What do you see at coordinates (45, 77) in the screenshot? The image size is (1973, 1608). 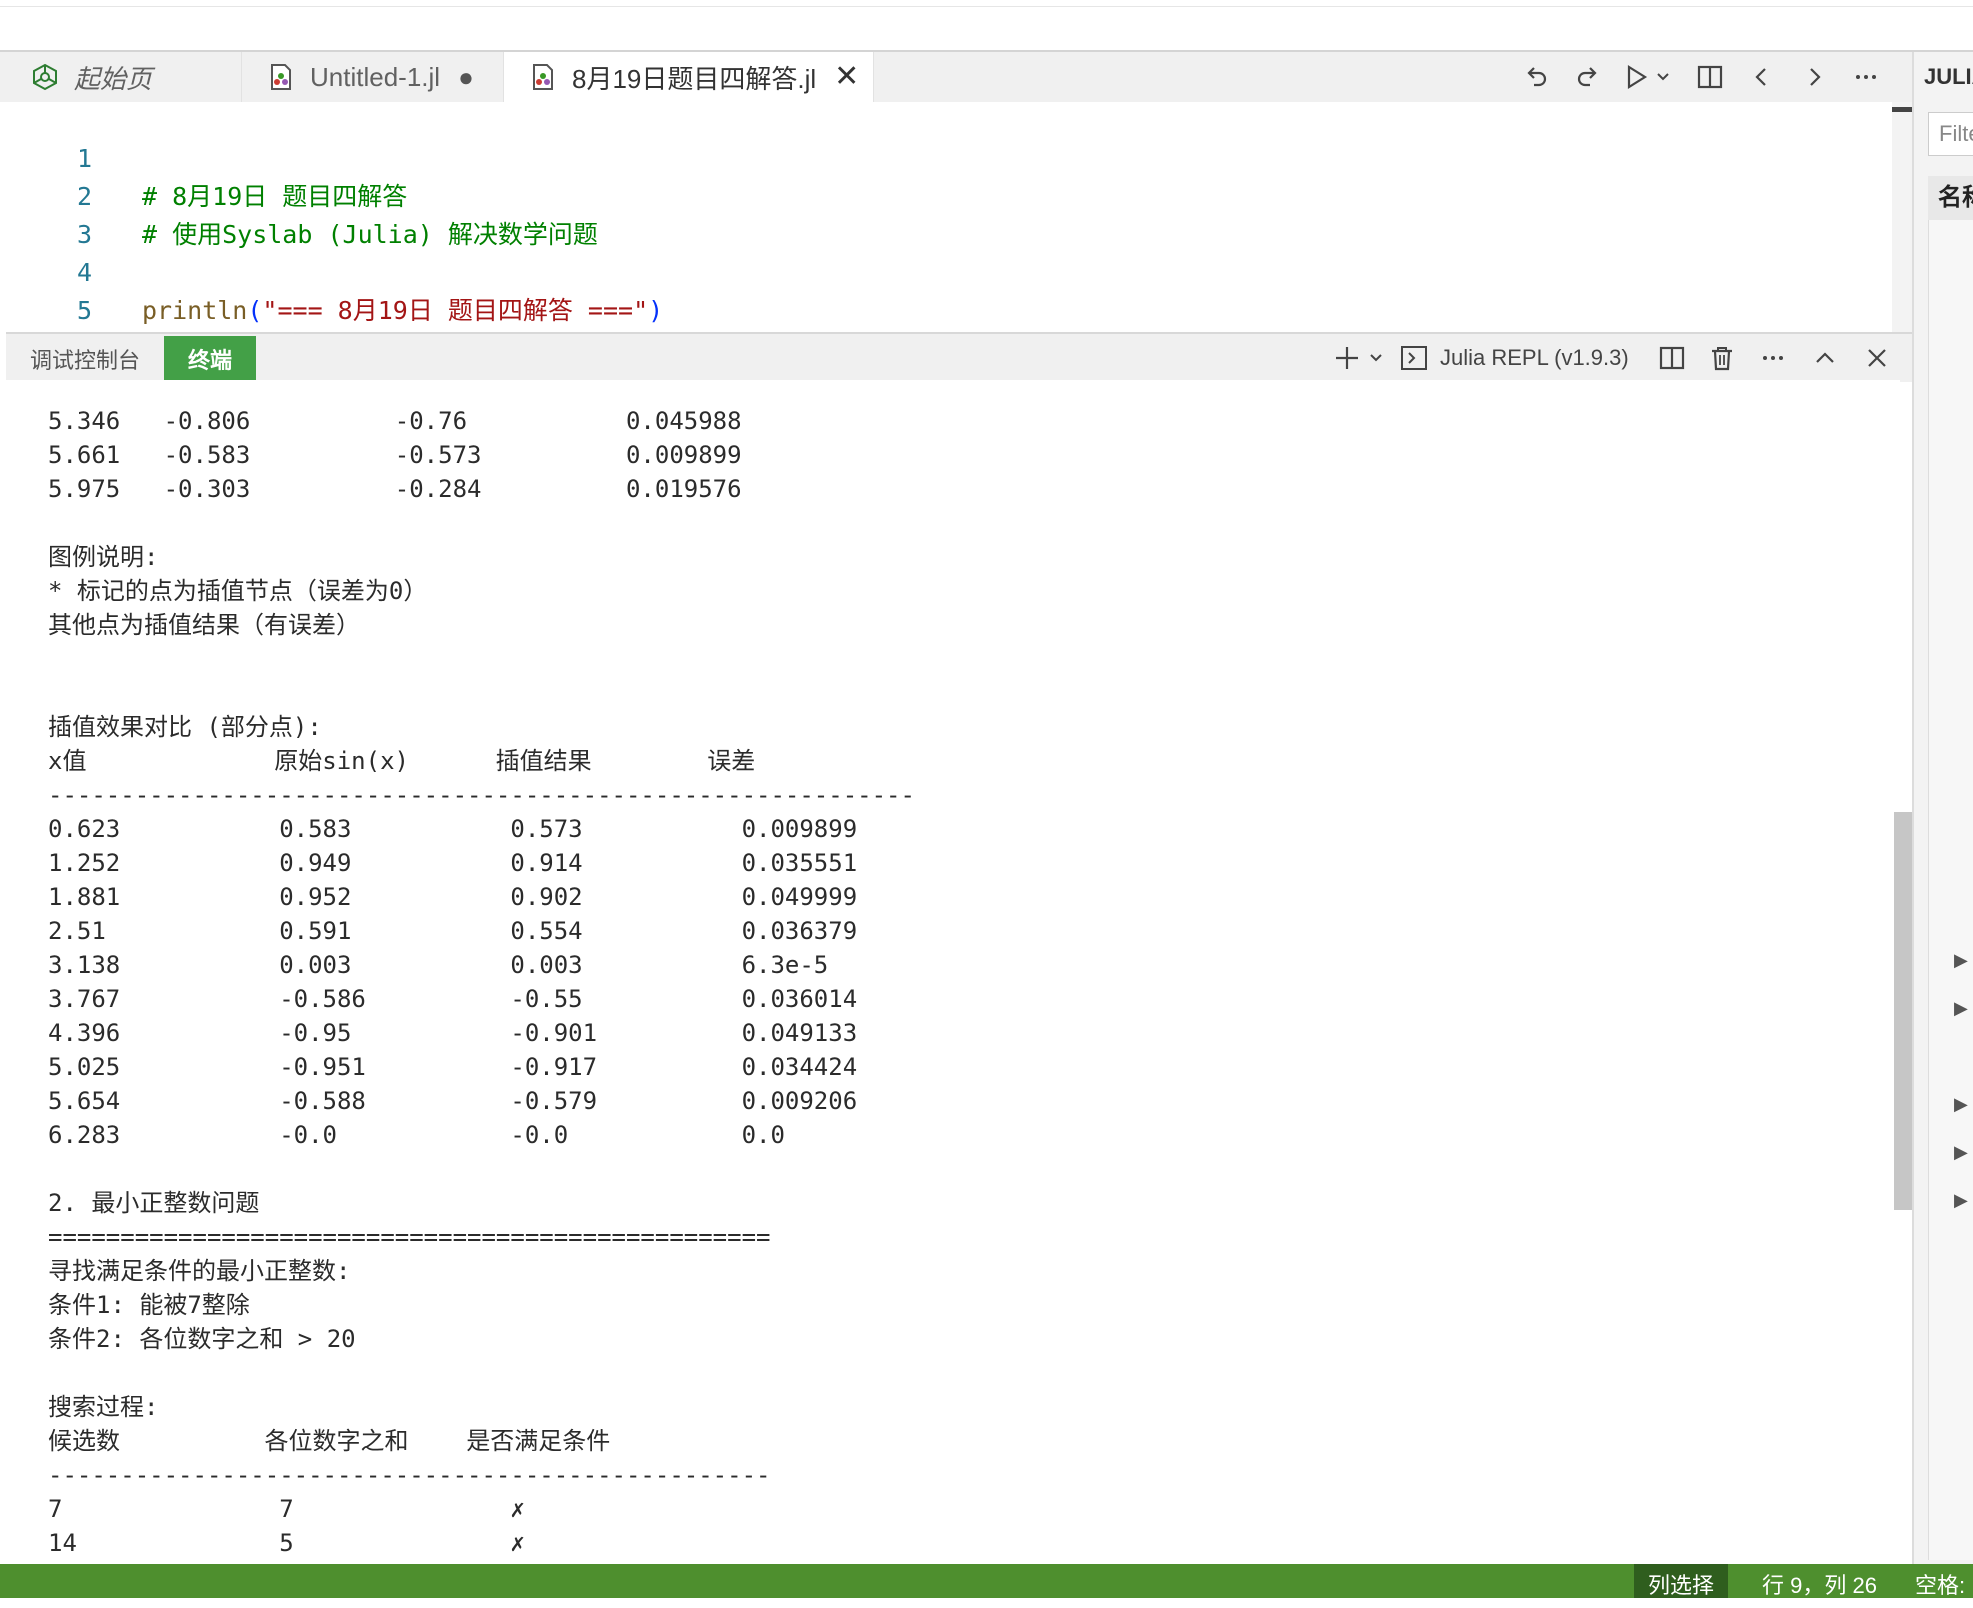 I see `start-page-icon` at bounding box center [45, 77].